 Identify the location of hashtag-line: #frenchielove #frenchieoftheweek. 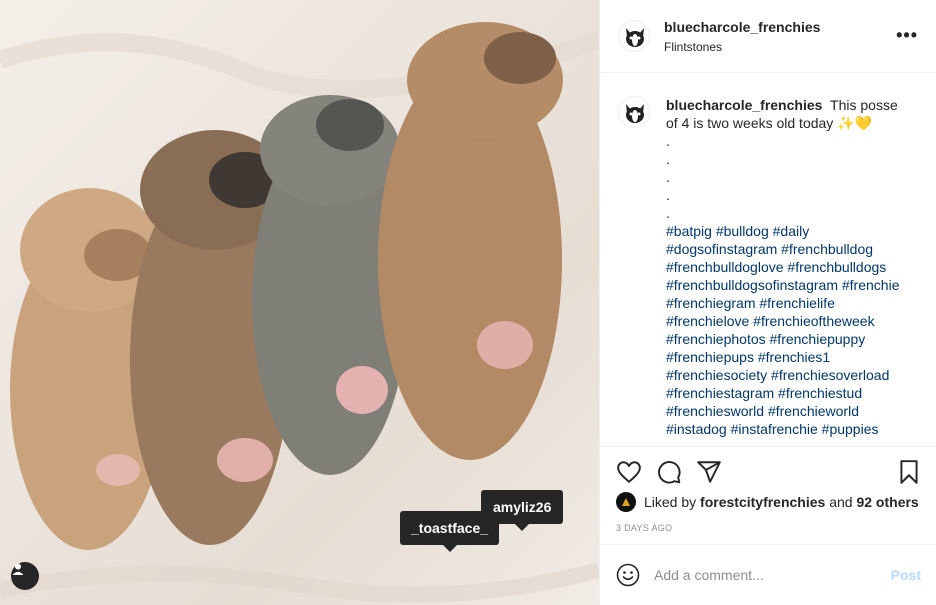
(786, 321).